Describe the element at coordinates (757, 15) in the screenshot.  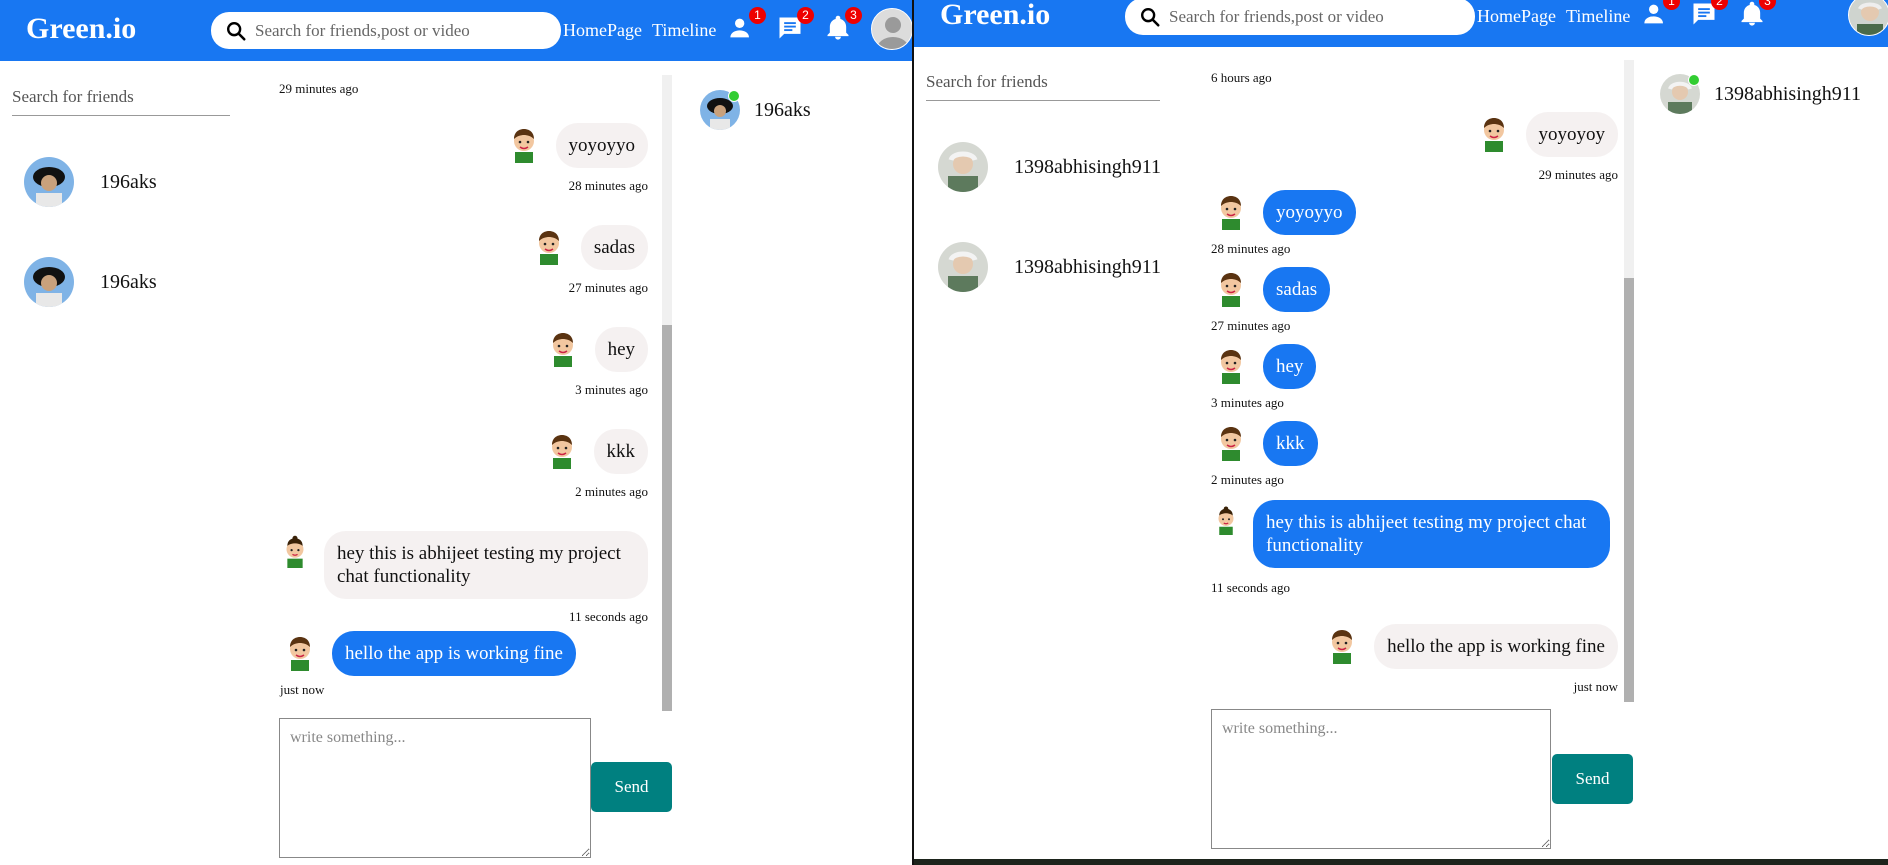
I see `friend-requests-badge: 1` at that location.